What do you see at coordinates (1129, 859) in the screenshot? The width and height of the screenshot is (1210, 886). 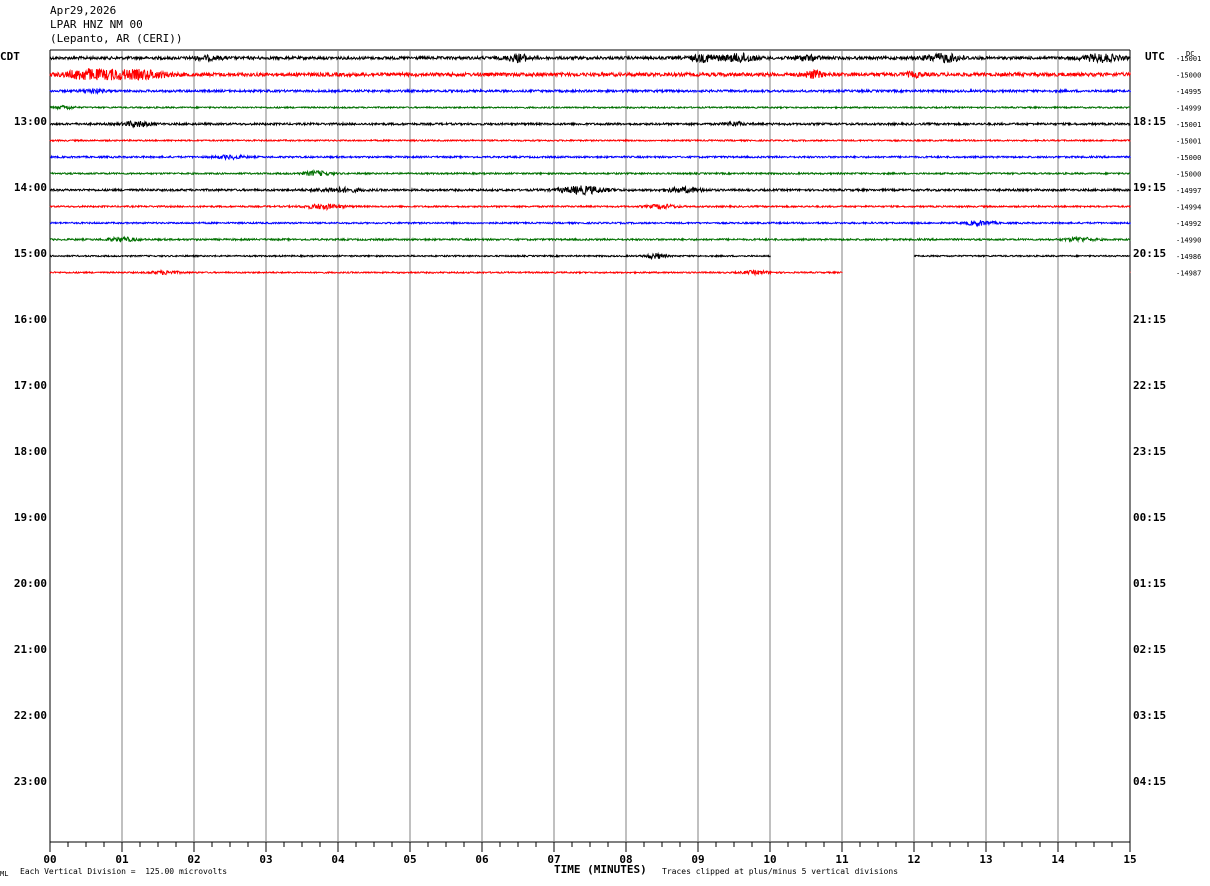 I see `x-tick-label: 15` at bounding box center [1129, 859].